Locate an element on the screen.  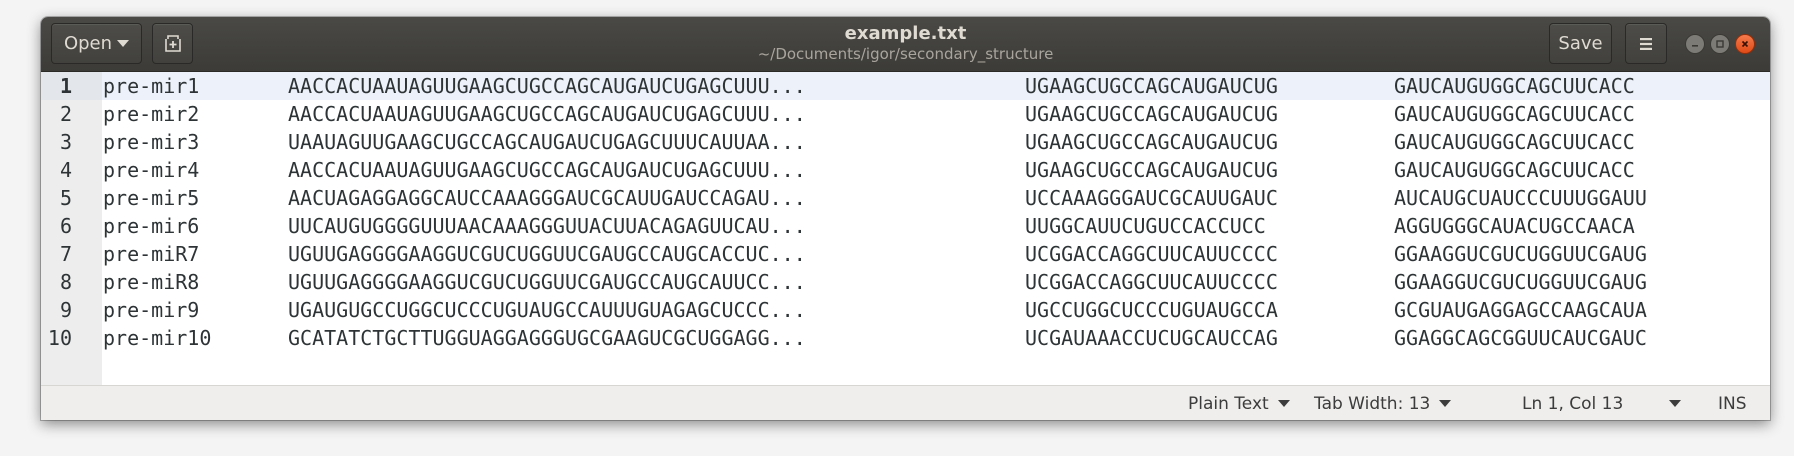
insert-mode-indicator: INS is located at coordinates (1732, 403).